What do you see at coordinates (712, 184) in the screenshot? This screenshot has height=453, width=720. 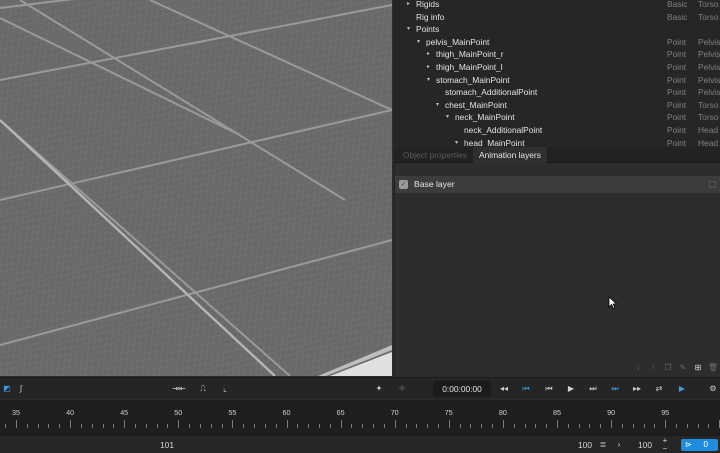 I see `lock-icon` at bounding box center [712, 184].